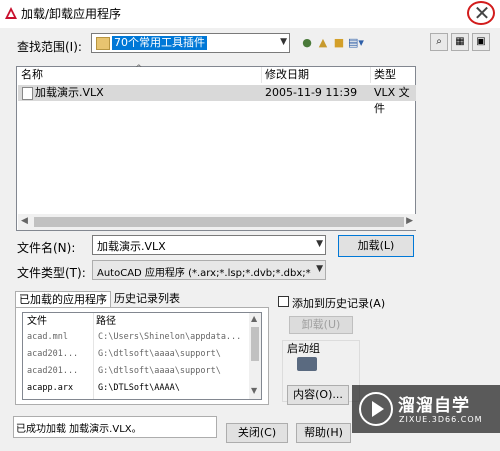  Describe the element at coordinates (51, 273) in the screenshot. I see `filetype-label: 文件类型(T):` at that location.